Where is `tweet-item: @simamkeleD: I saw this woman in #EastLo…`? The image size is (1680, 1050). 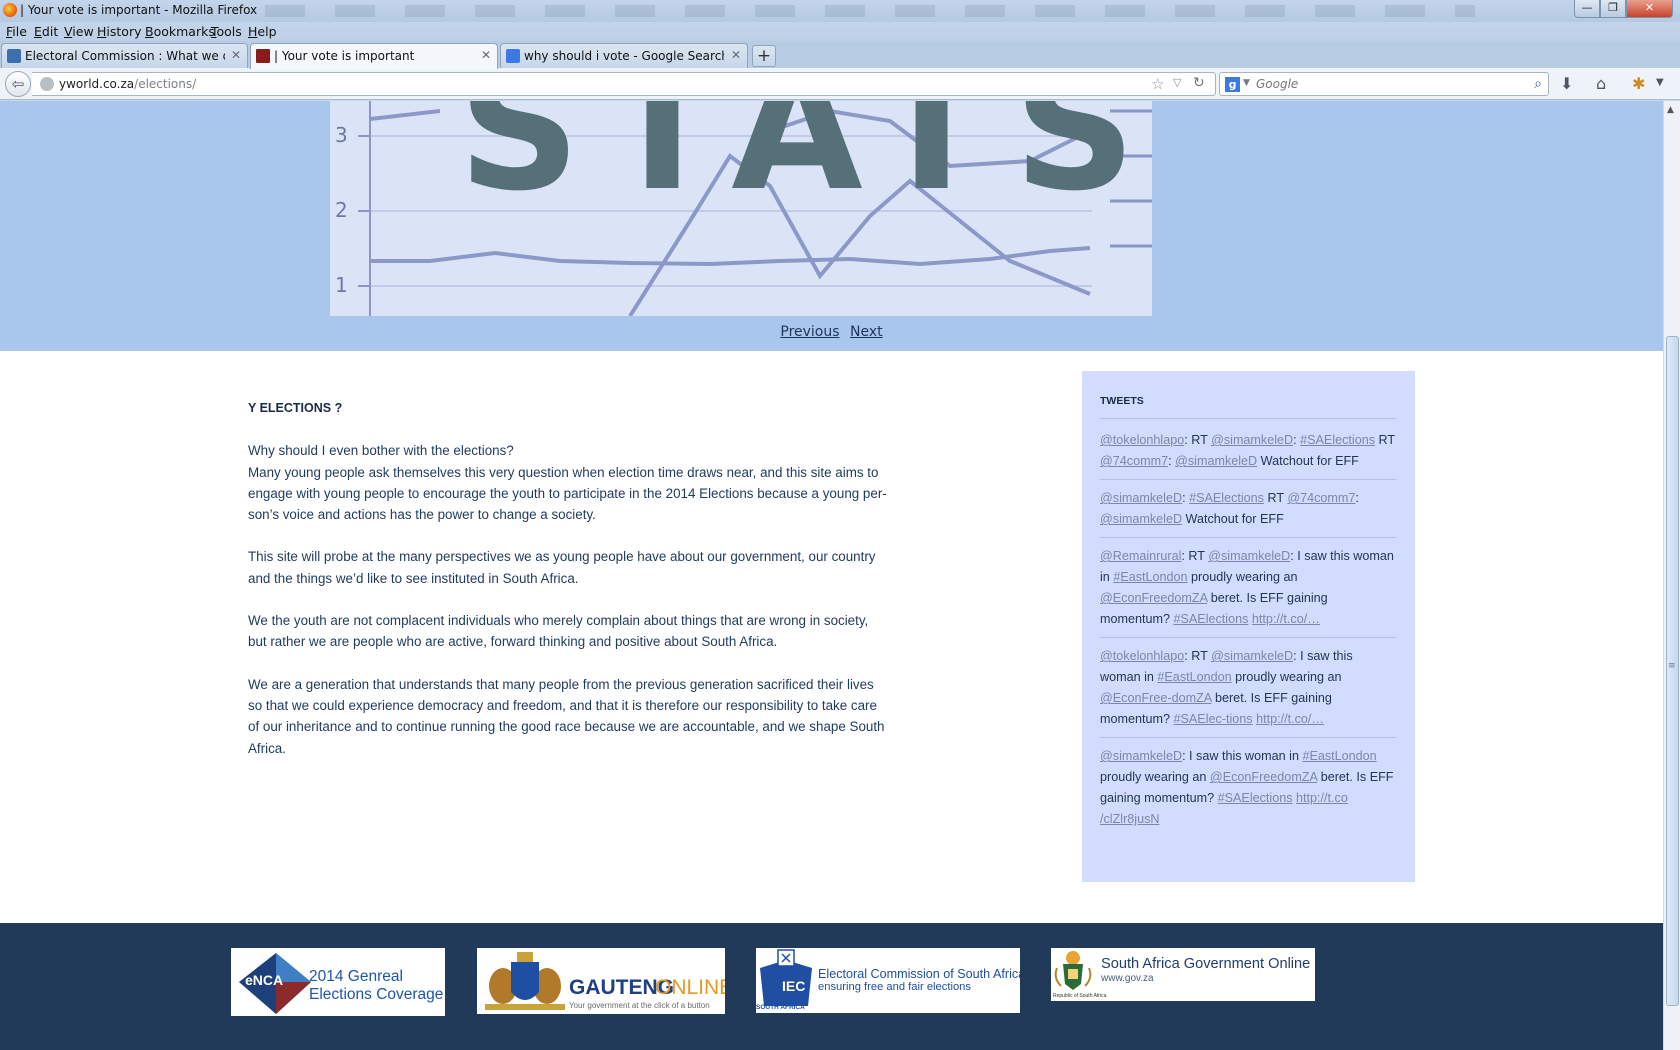 tweet-item: @simamkeleD: I saw this woman in #EastLo… is located at coordinates (1247, 787).